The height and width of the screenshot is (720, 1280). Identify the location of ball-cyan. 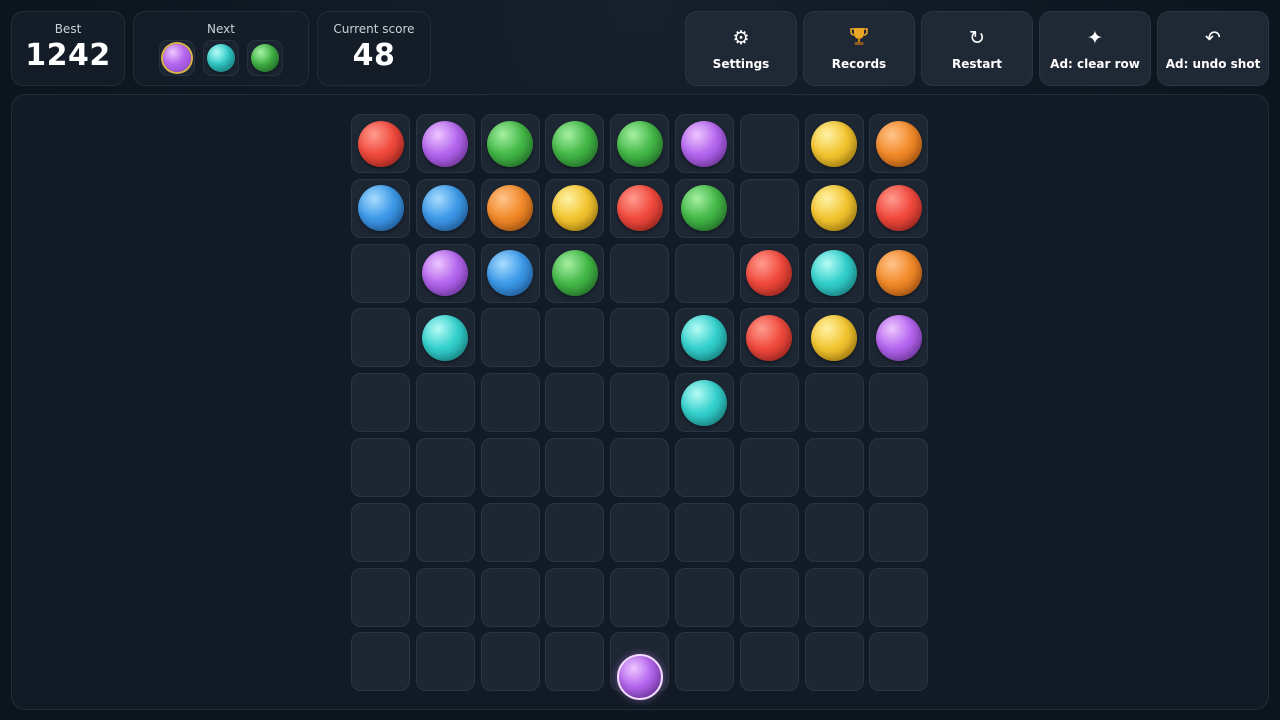
(704, 402).